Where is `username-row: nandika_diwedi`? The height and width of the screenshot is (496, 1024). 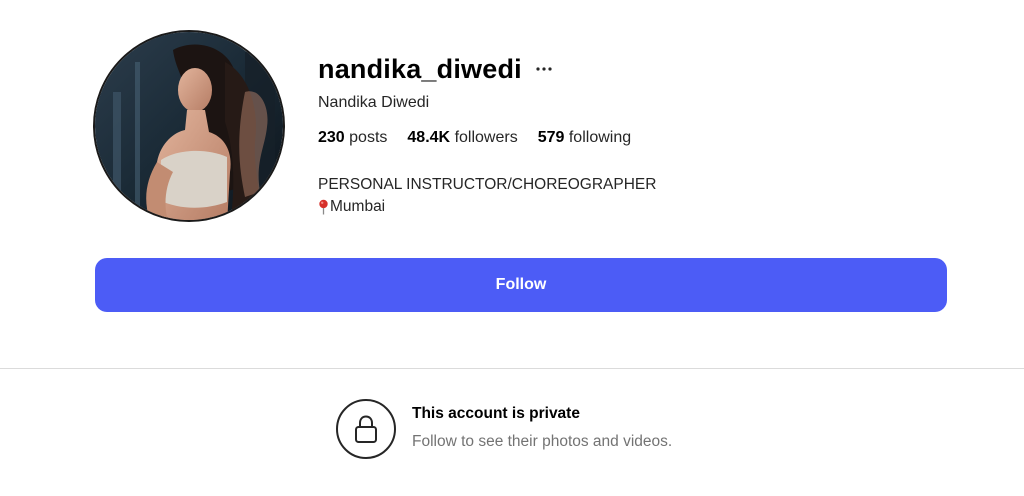 username-row: nandika_diwedi is located at coordinates (487, 69).